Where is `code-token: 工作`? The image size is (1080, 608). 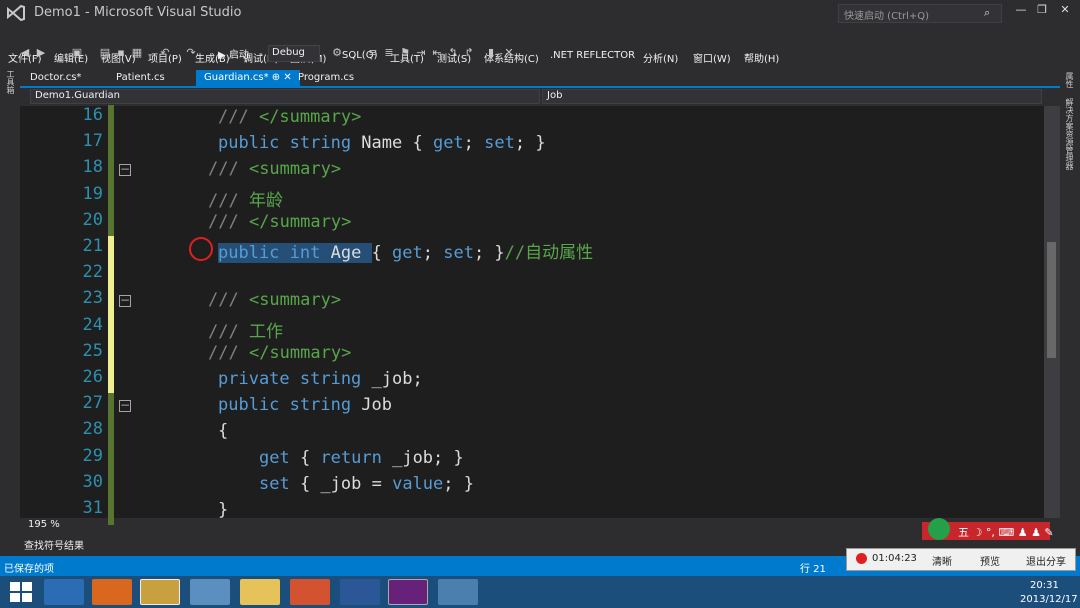 code-token: 工作 is located at coordinates (265, 331).